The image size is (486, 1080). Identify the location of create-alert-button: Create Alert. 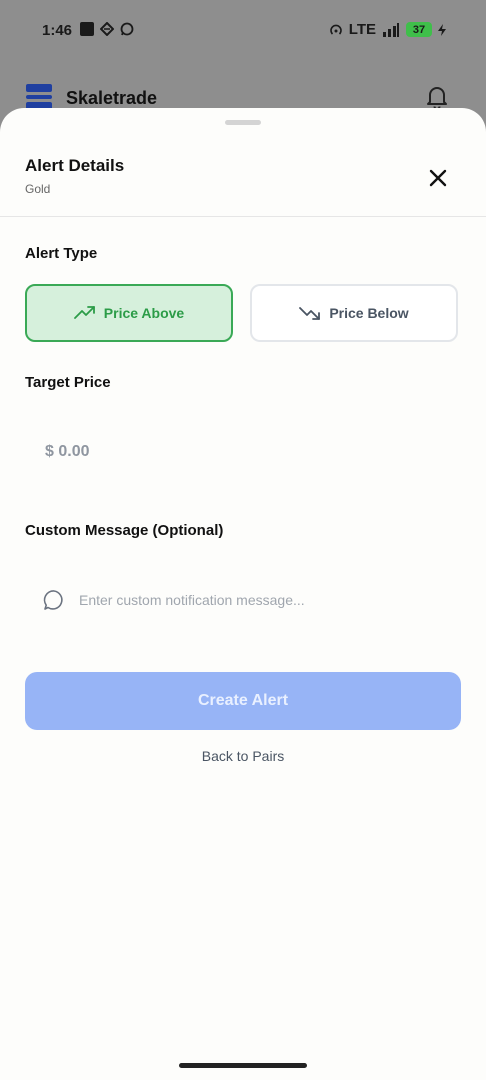
(243, 701).